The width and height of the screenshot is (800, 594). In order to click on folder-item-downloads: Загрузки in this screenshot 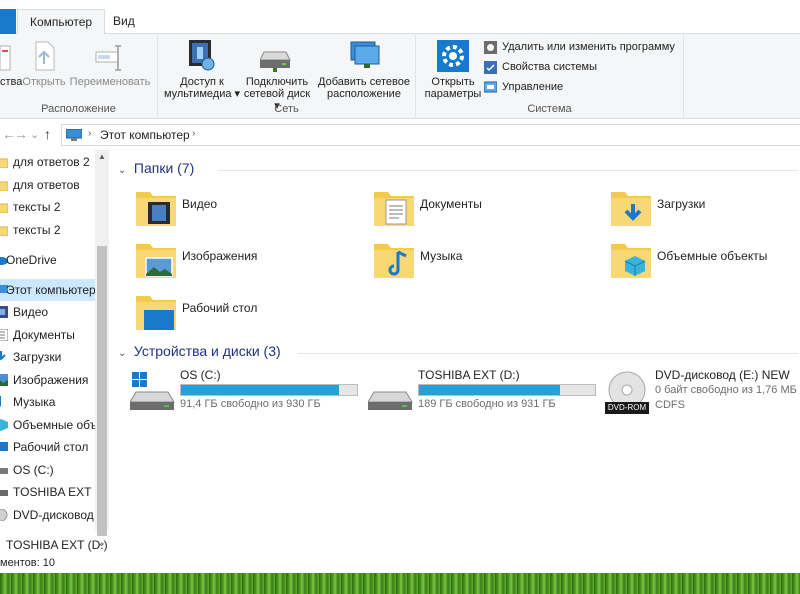, I will do `click(704, 210)`.